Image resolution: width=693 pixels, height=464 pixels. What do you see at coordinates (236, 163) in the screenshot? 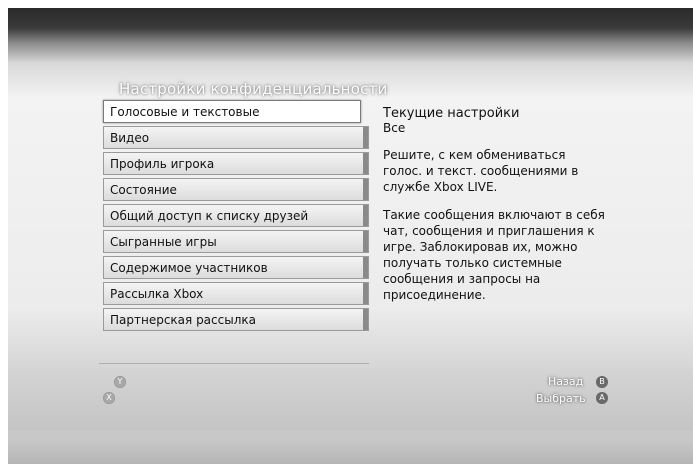
I see `menu-item-gamer-profile: Профиль игрока` at bounding box center [236, 163].